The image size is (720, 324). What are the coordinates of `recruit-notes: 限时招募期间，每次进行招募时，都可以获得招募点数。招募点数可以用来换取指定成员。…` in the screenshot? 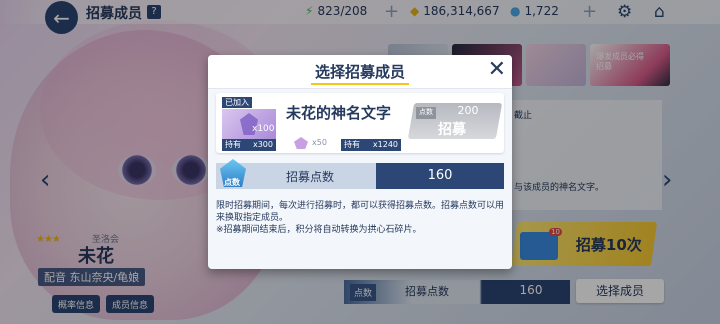 It's located at (361, 218).